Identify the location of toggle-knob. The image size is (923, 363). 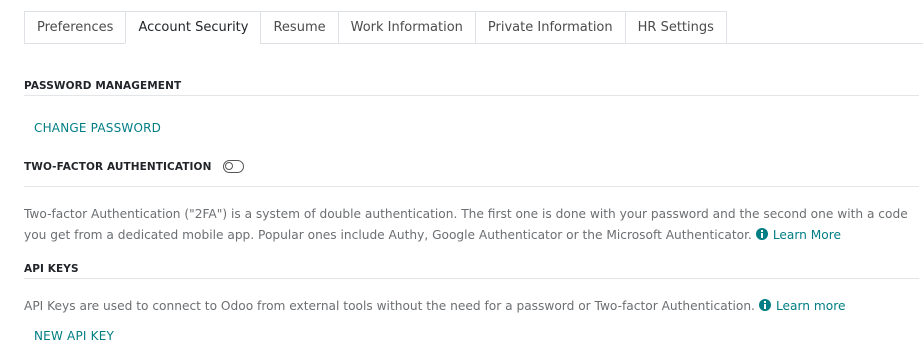
(229, 166).